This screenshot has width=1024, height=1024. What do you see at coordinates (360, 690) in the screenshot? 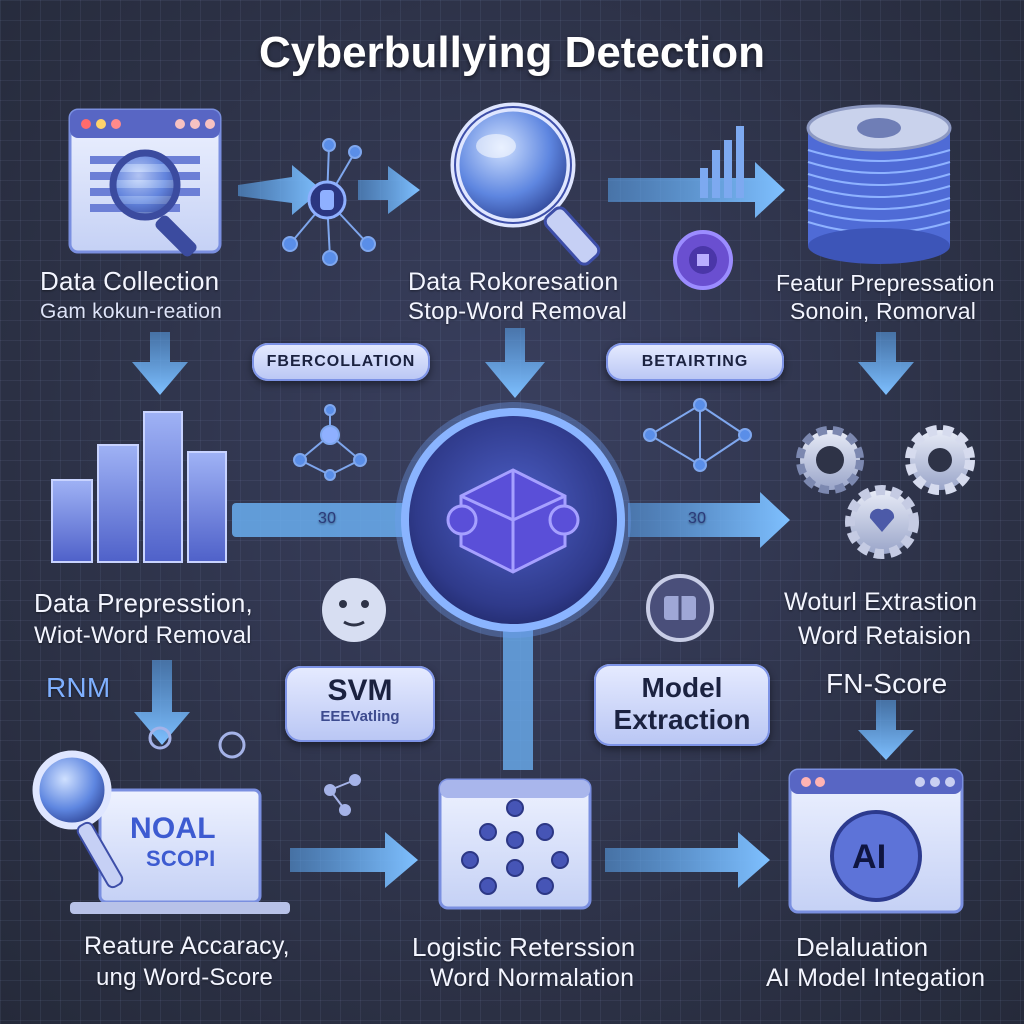
I see `svm-label: SVM` at bounding box center [360, 690].